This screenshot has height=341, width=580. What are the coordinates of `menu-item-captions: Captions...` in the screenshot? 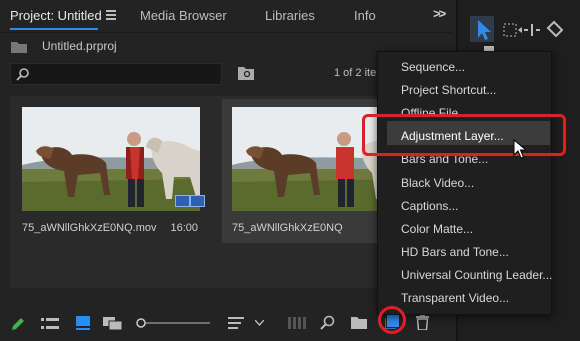 It's located at (429, 206).